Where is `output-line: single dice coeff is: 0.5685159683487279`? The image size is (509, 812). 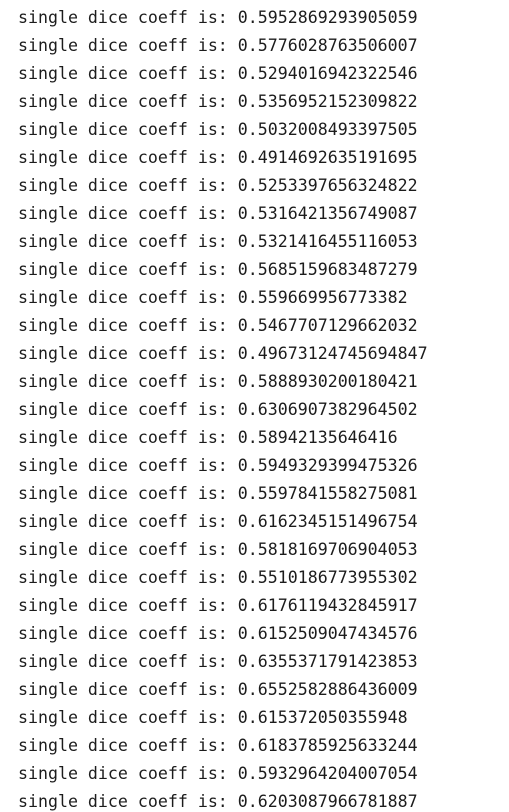 output-line: single dice coeff is: 0.5685159683487279 is located at coordinates (218, 269).